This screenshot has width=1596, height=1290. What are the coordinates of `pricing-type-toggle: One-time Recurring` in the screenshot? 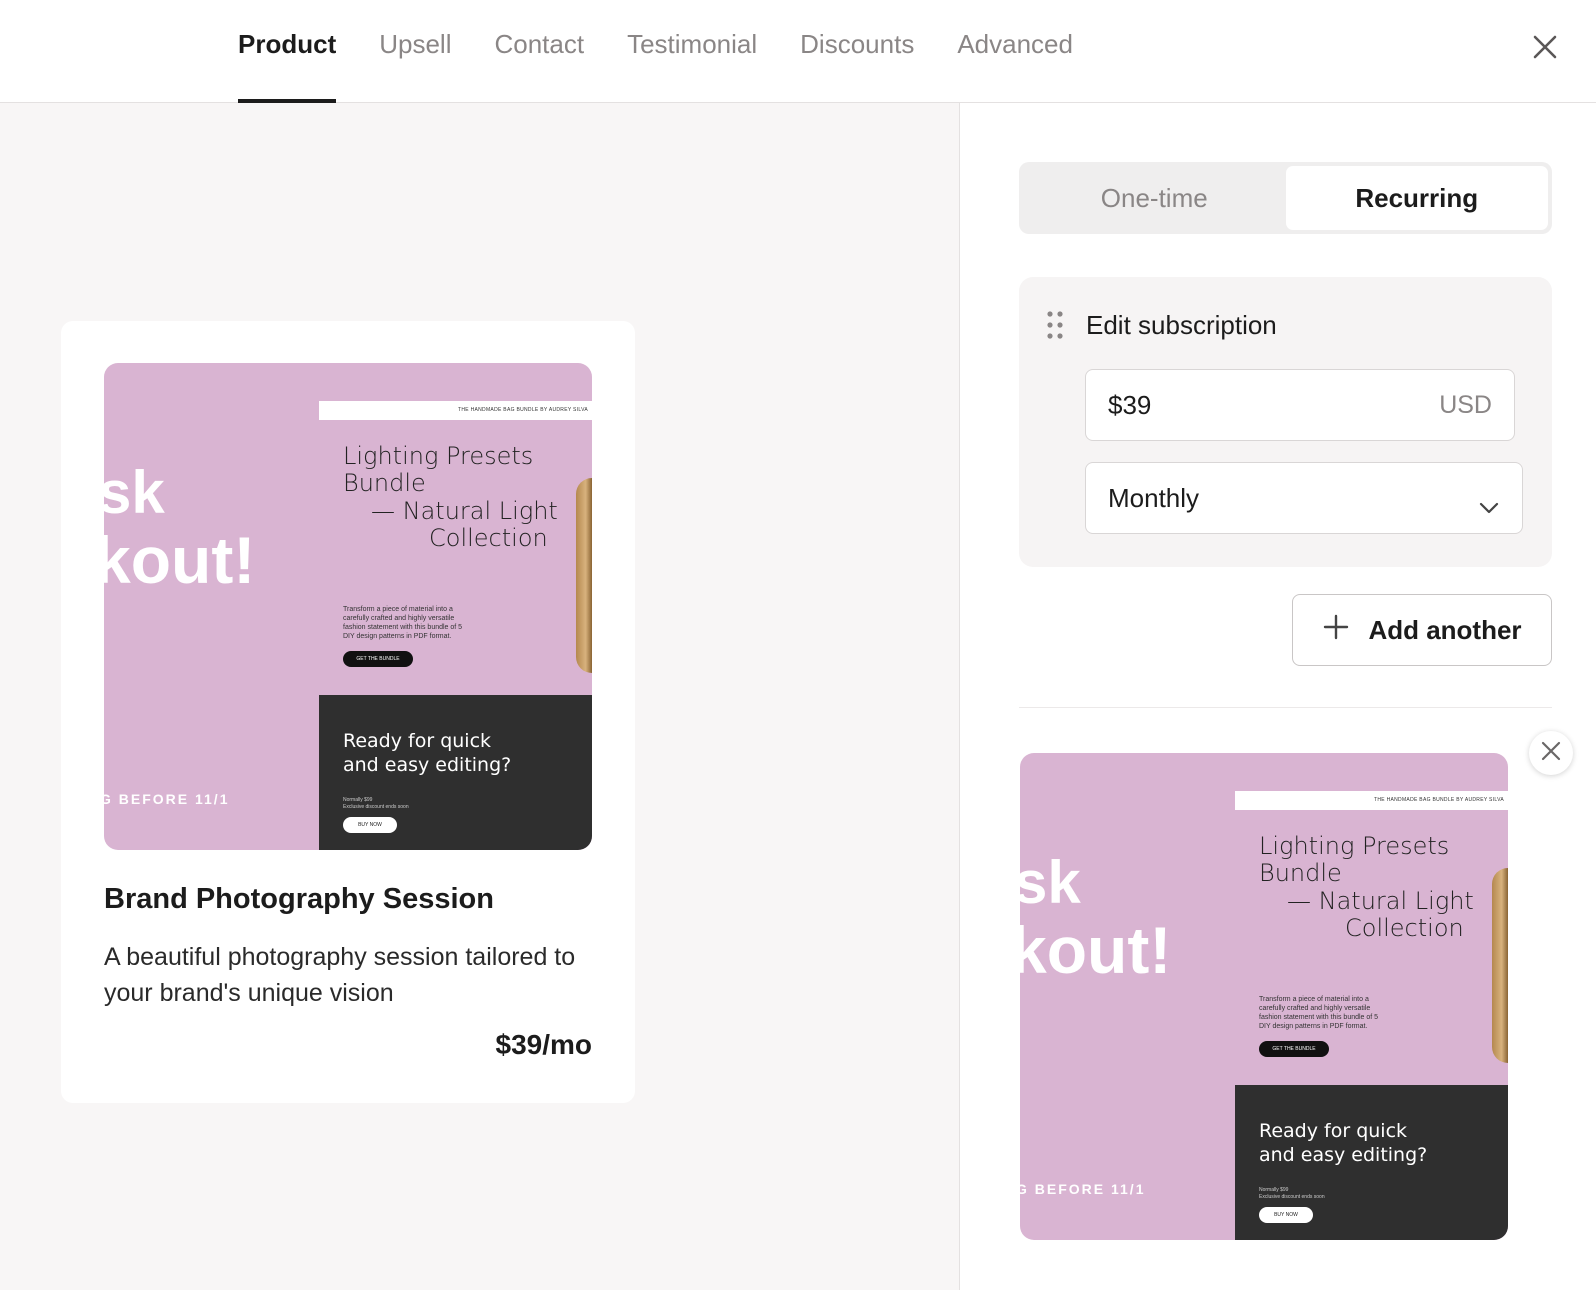 It's located at (1285, 198).